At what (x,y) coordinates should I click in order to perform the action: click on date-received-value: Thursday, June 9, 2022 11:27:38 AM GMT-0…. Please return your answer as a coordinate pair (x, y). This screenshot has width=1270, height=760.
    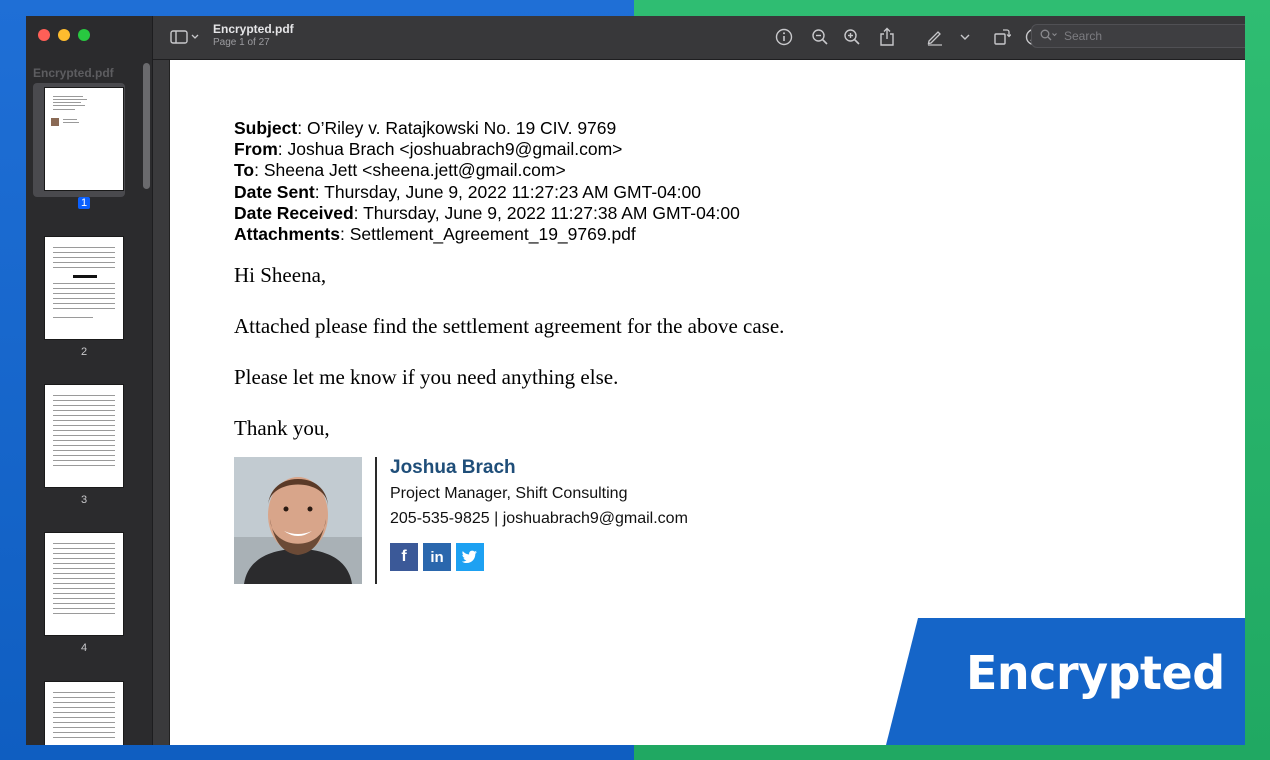
    Looking at the image, I should click on (551, 212).